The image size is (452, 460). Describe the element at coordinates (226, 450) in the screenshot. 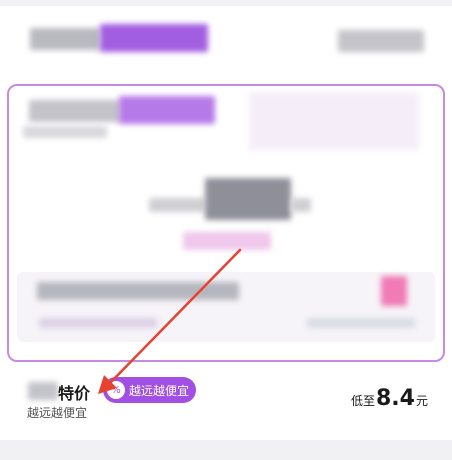

I see `bottom-divider` at that location.